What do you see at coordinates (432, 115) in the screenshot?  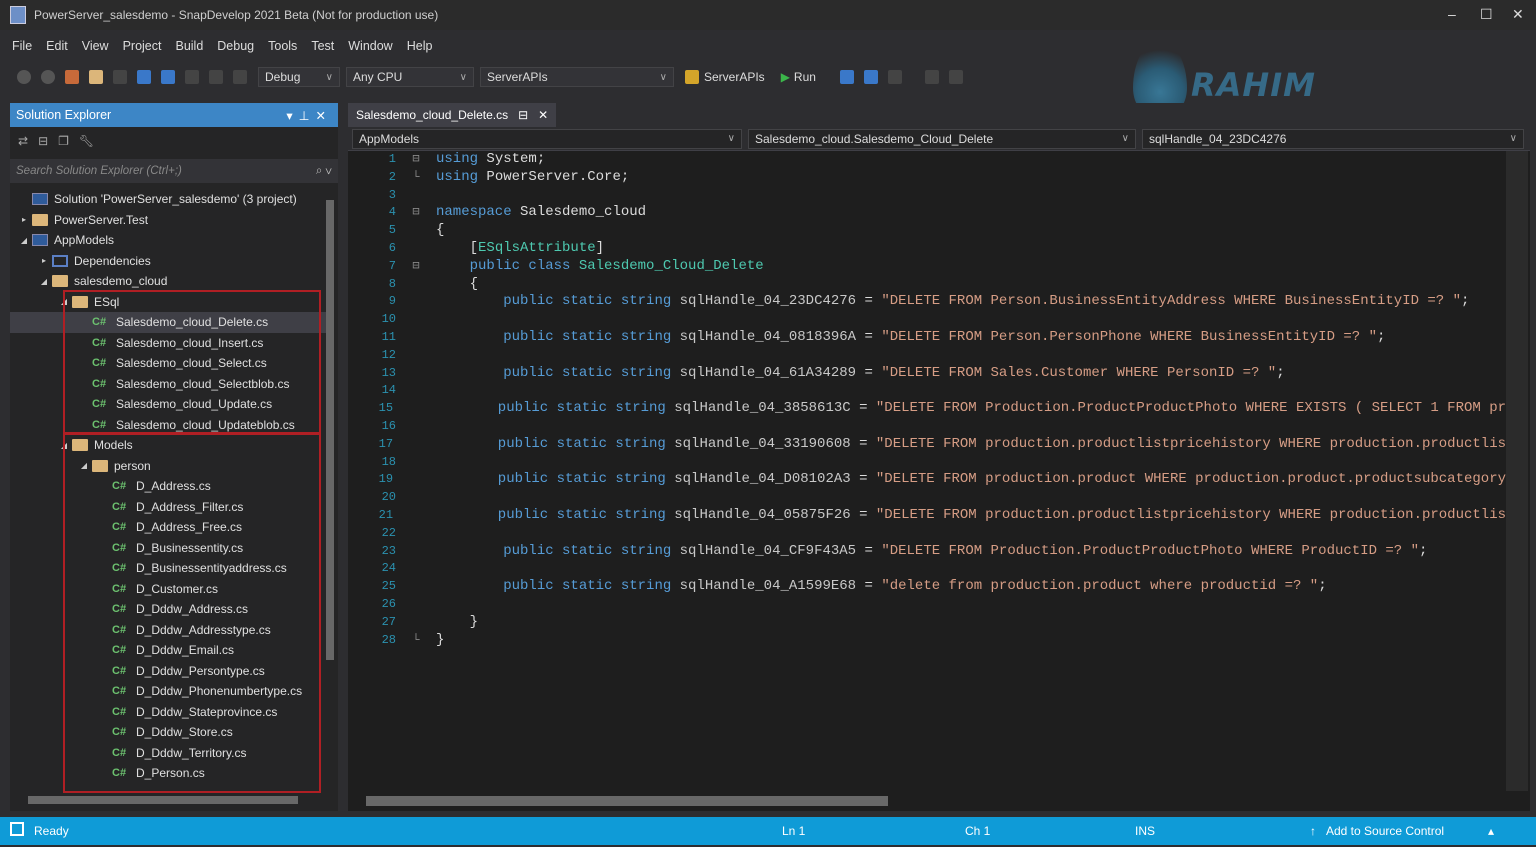 I see `tab-label: Salesdemo_cloud_Delete.cs` at bounding box center [432, 115].